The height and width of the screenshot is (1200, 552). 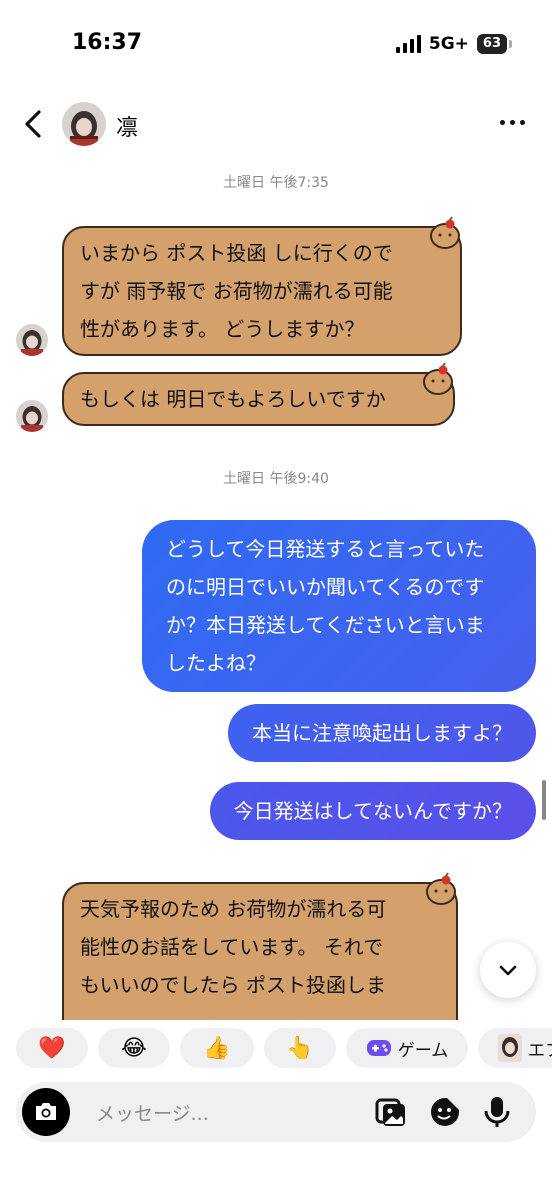 What do you see at coordinates (233, 985) in the screenshot?
I see `message-line: もいいのでしたら ポスト投函しま` at bounding box center [233, 985].